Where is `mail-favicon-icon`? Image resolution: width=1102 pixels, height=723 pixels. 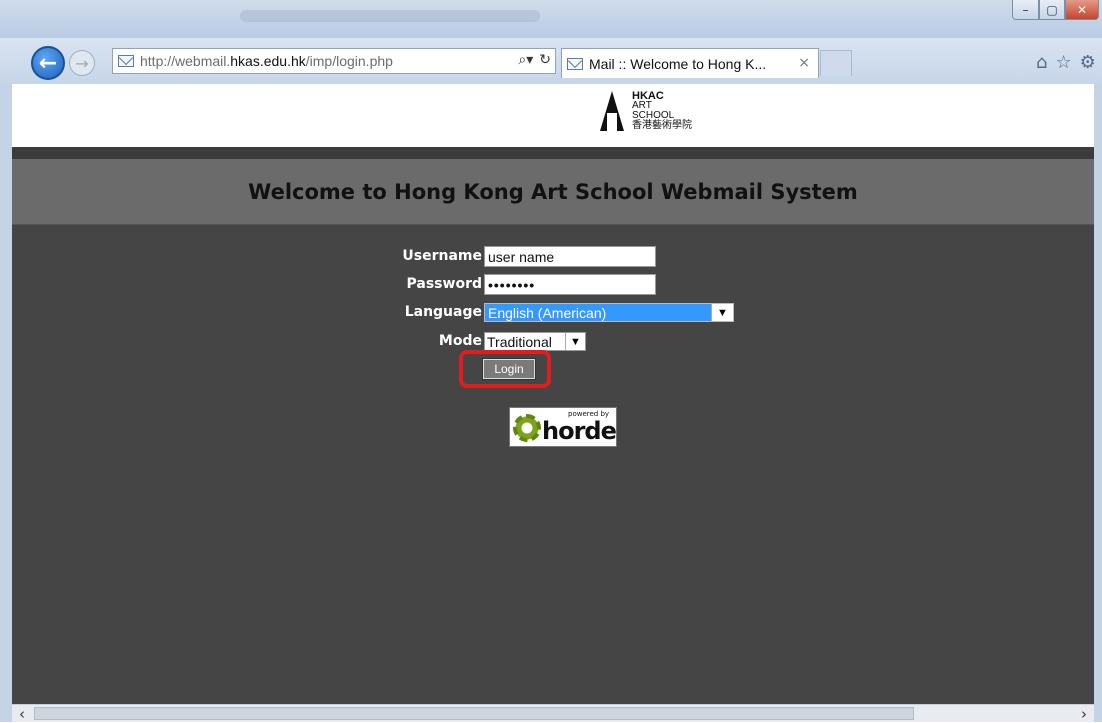
mail-favicon-icon is located at coordinates (126, 61).